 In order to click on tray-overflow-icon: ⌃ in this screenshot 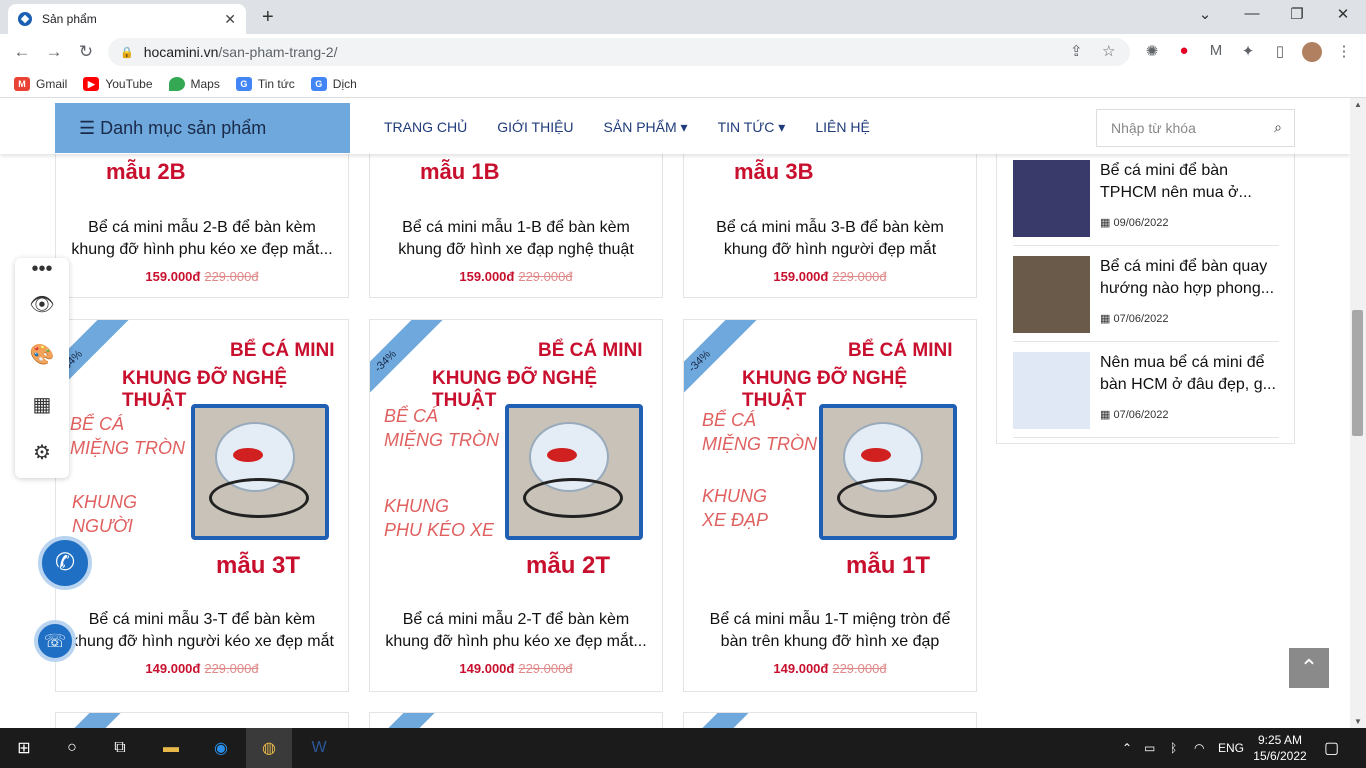, I will do `click(1127, 748)`.